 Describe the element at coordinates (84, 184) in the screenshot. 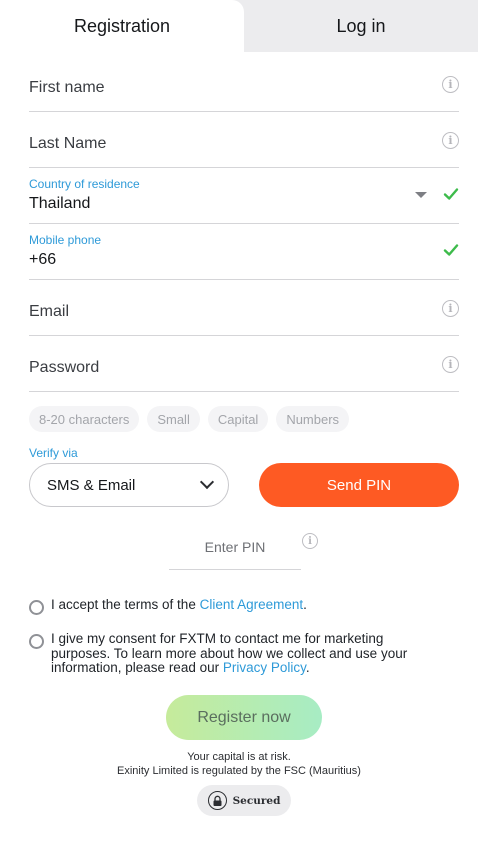

I see `country-label: Country of residence` at that location.